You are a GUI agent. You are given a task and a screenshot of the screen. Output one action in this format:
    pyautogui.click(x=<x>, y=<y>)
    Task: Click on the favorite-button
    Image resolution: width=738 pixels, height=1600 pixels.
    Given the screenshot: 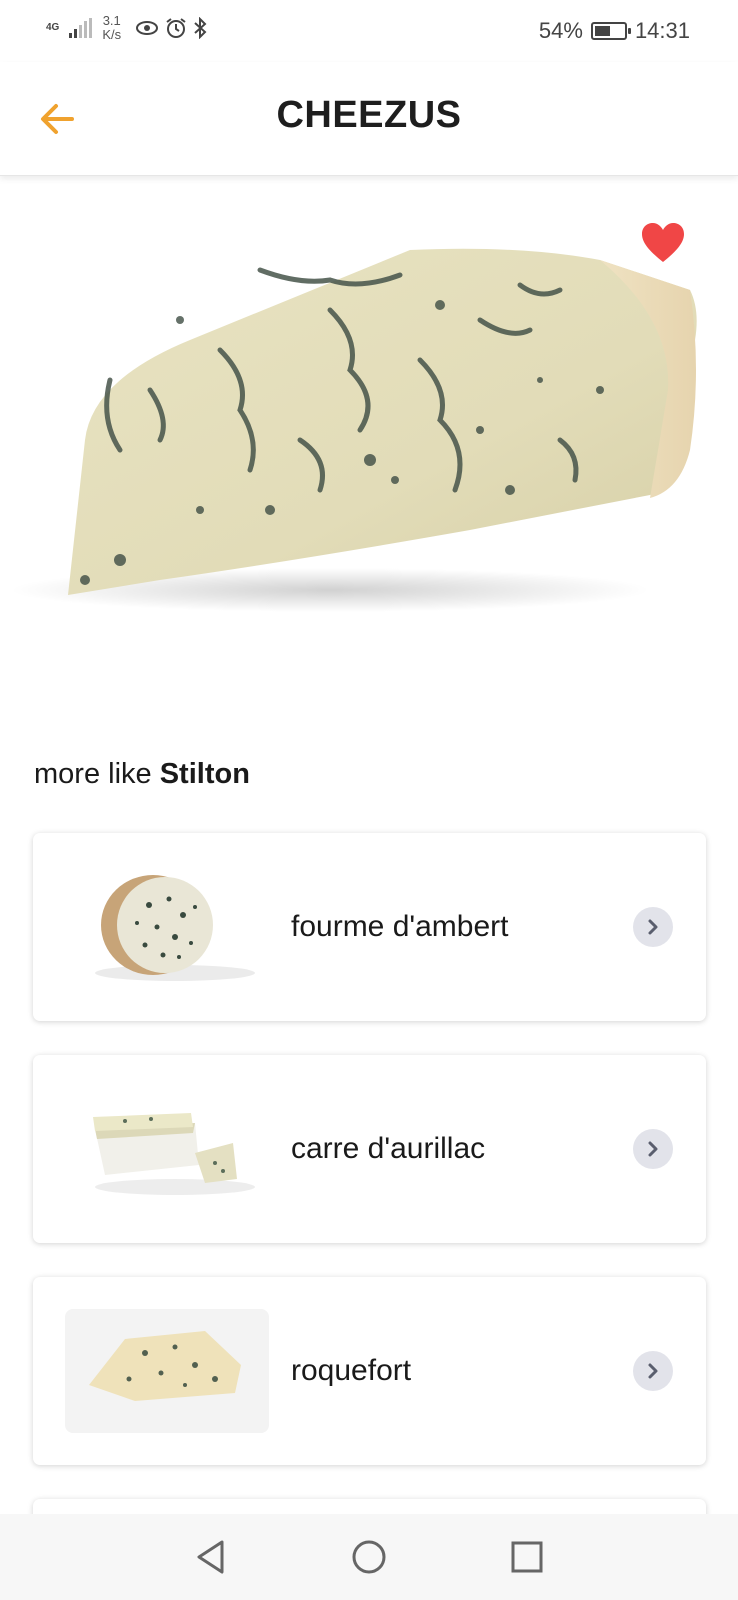 What is the action you would take?
    pyautogui.click(x=665, y=245)
    